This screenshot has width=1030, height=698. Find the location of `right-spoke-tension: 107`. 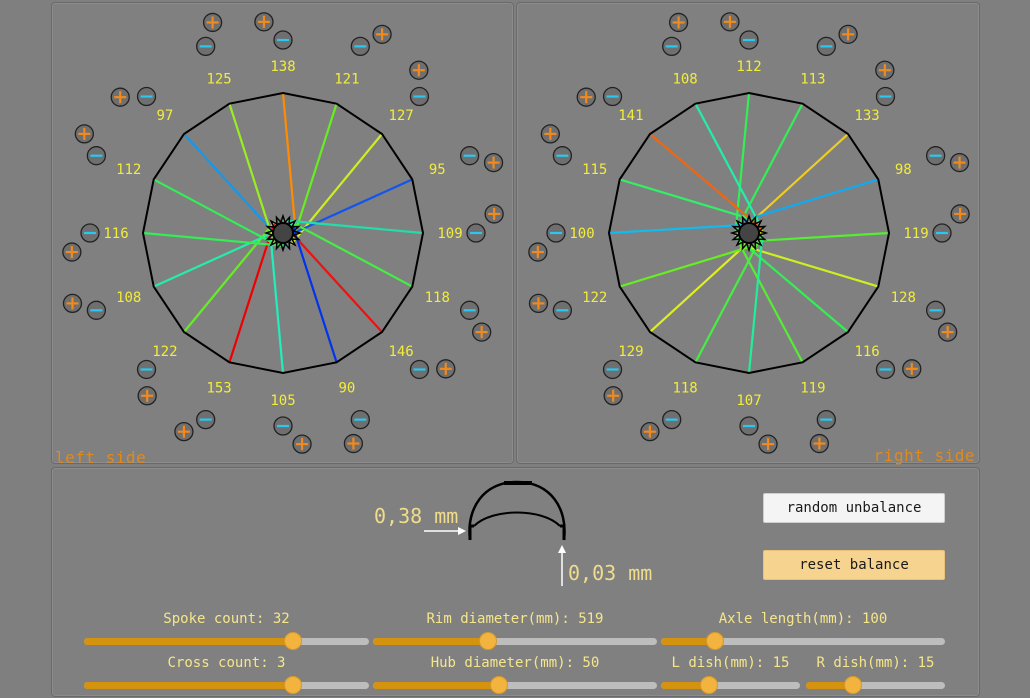

right-spoke-tension: 107 is located at coordinates (748, 401).